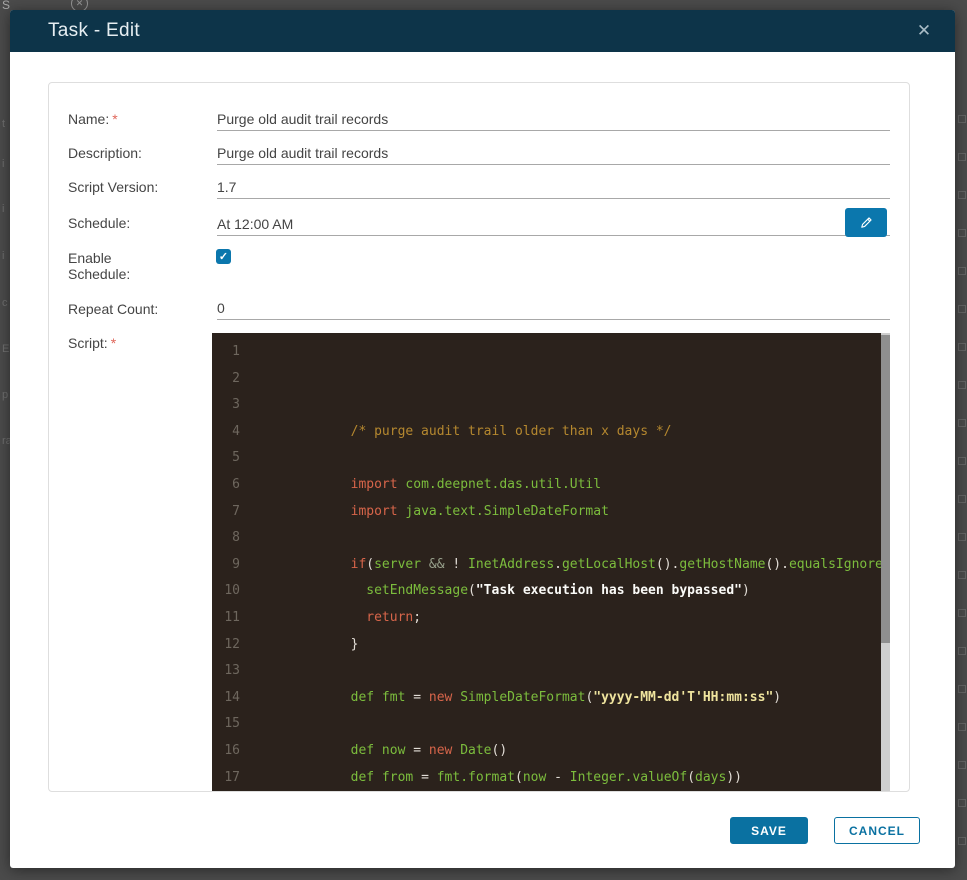 The width and height of the screenshot is (967, 880). Describe the element at coordinates (113, 187) in the screenshot. I see `script-version-label: Script Version:` at that location.